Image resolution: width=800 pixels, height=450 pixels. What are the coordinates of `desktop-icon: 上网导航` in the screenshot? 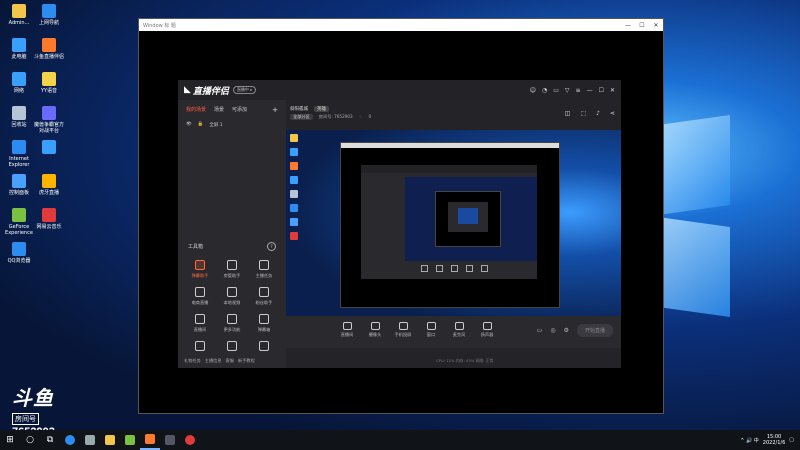 It's located at (49, 15).